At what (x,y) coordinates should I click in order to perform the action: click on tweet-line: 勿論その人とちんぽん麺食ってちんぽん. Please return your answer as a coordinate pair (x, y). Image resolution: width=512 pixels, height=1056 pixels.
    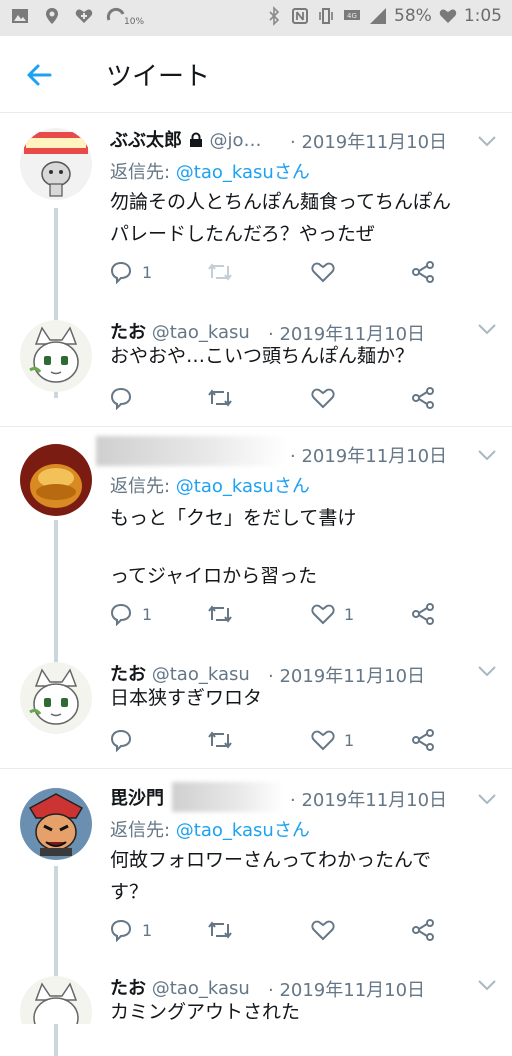
    Looking at the image, I should click on (281, 202).